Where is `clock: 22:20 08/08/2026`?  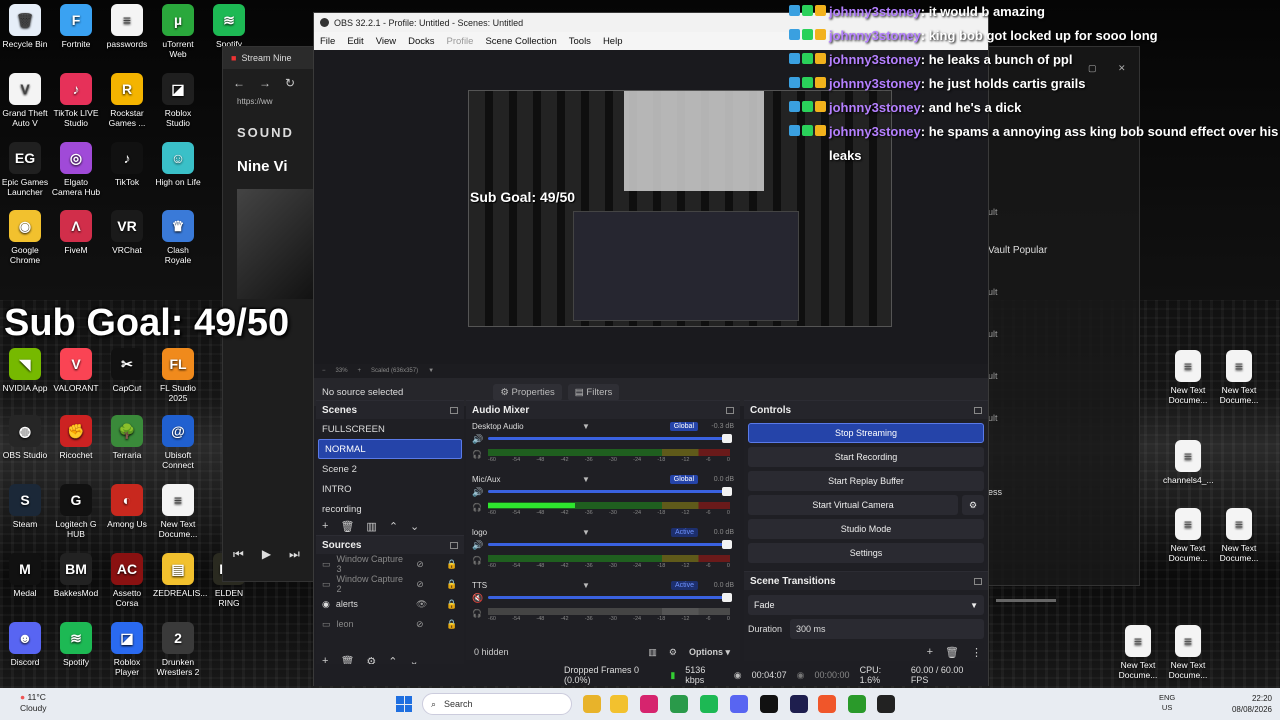 clock: 22:20 08/08/2026 is located at coordinates (1252, 704).